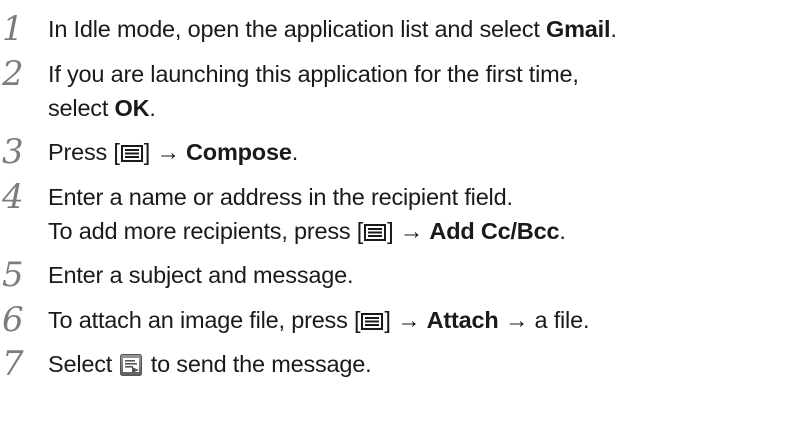 Image resolution: width=792 pixels, height=438 pixels. I want to click on text-run: To add more recipients, press [, so click(206, 231).